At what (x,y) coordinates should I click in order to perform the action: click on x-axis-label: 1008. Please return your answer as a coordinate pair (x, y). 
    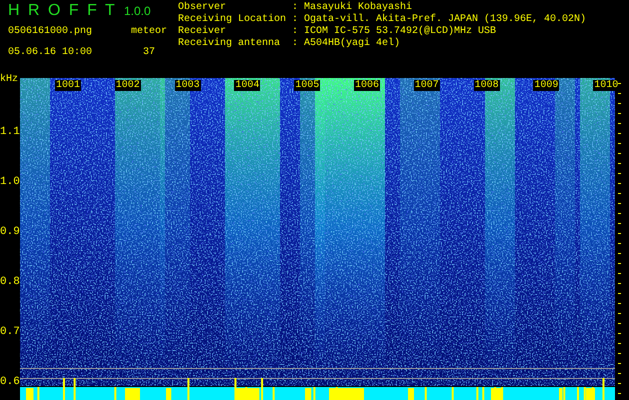
    Looking at the image, I should click on (487, 85).